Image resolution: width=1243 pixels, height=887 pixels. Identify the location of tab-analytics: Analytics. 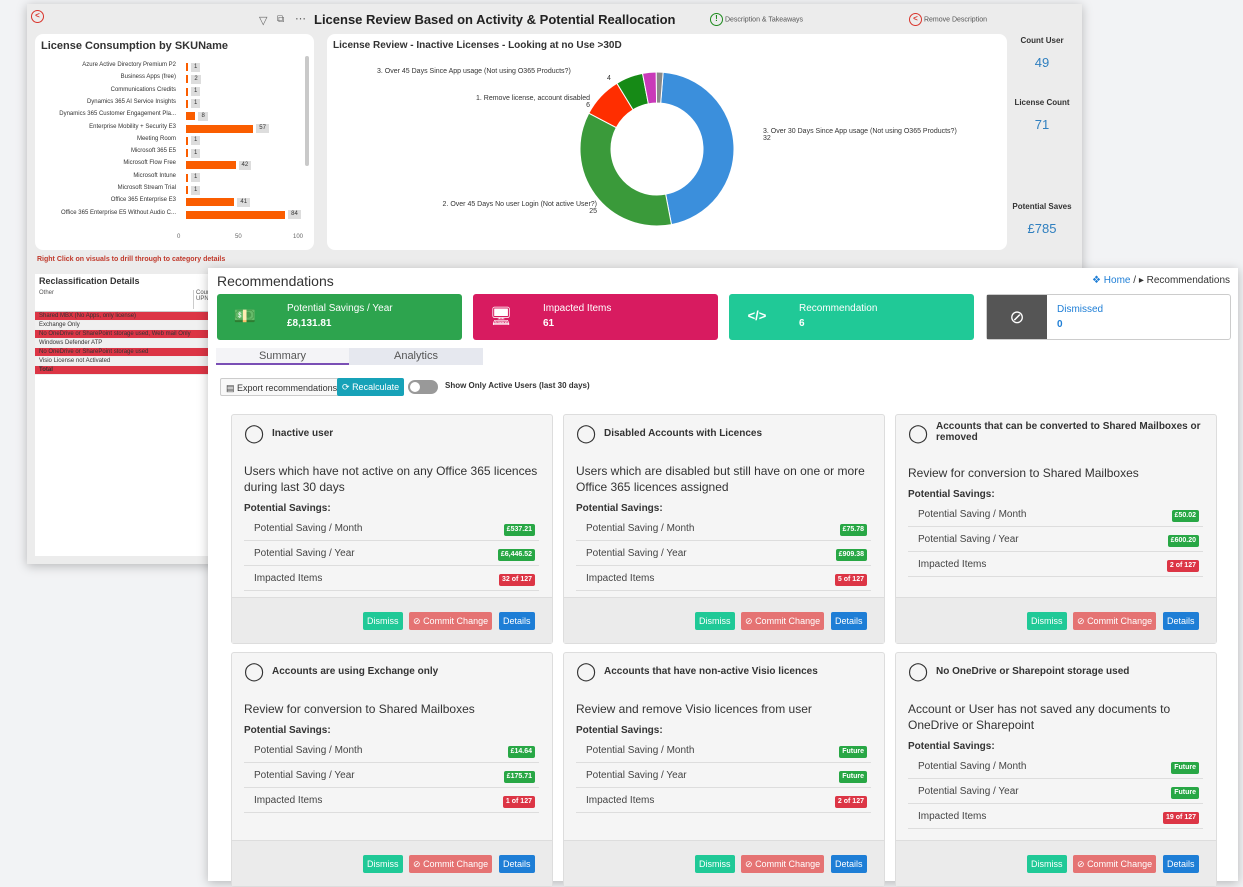
(416, 356).